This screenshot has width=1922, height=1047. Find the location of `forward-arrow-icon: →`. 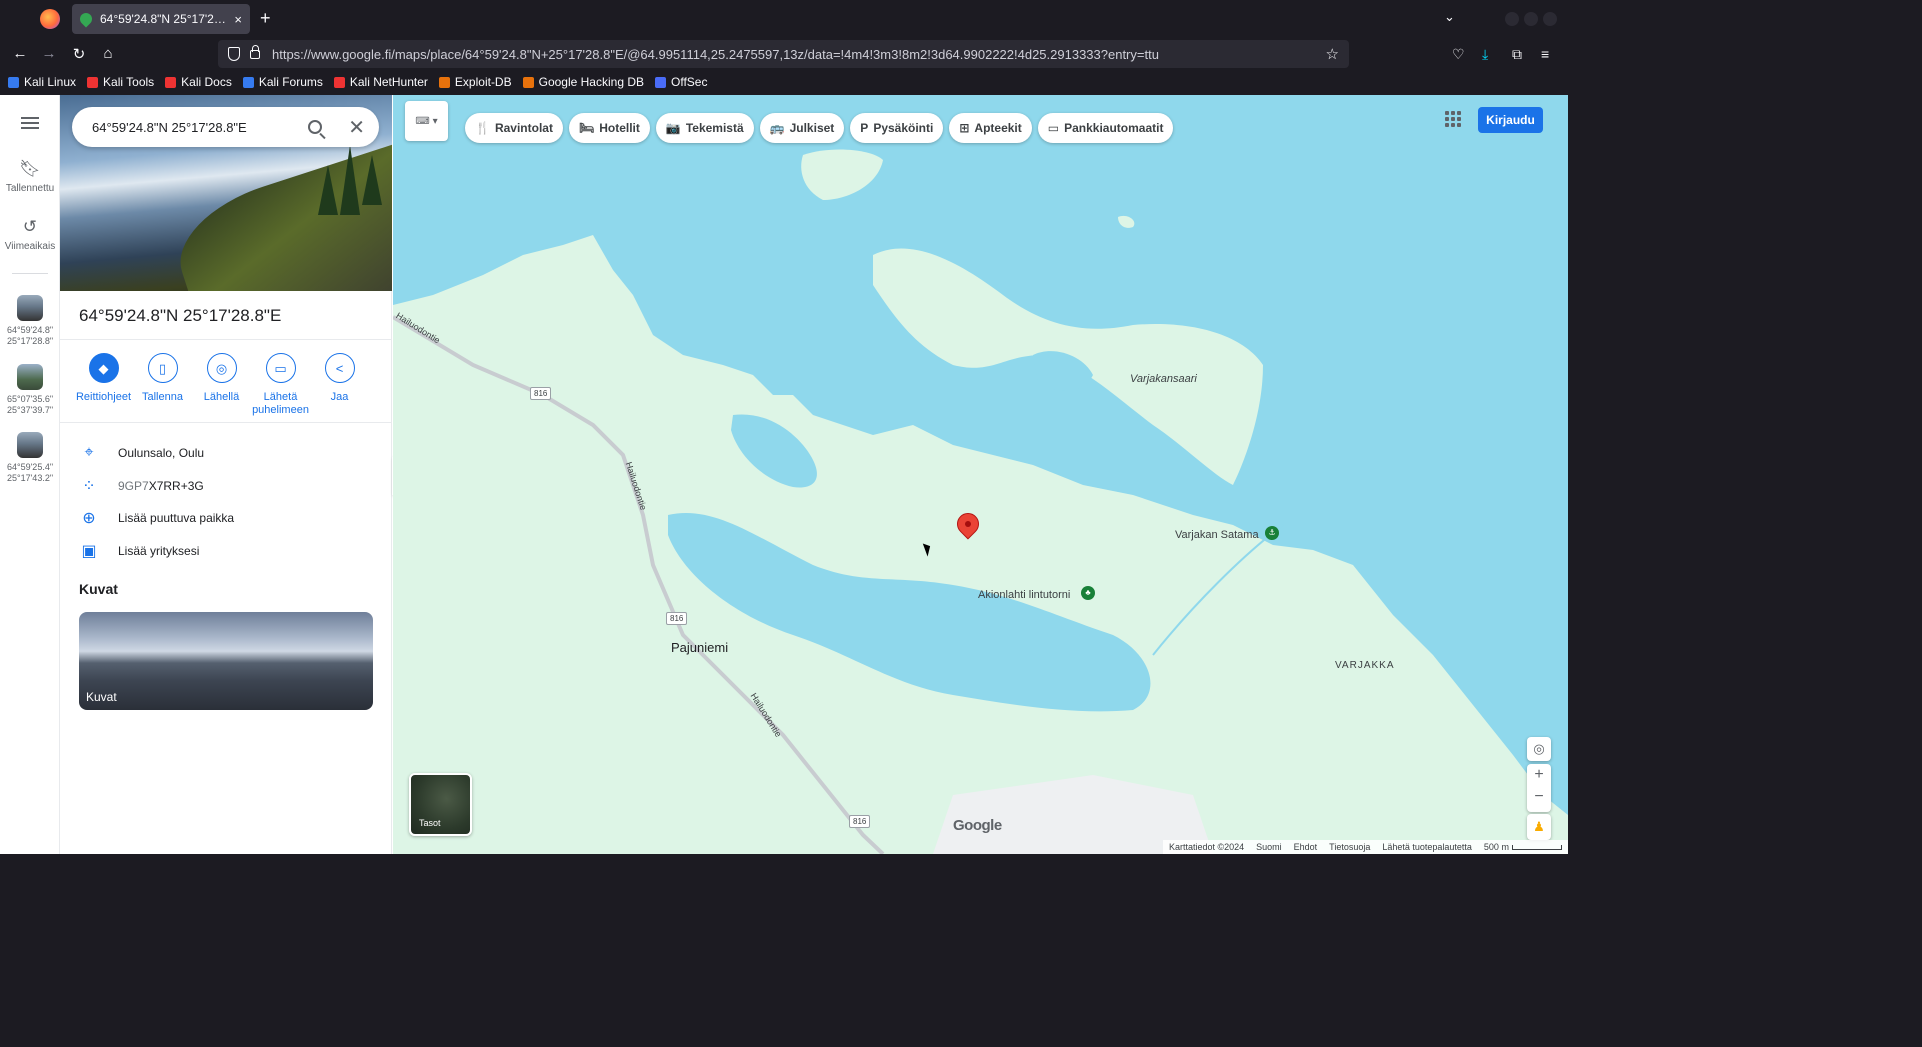

forward-arrow-icon: → is located at coordinates (49, 53).